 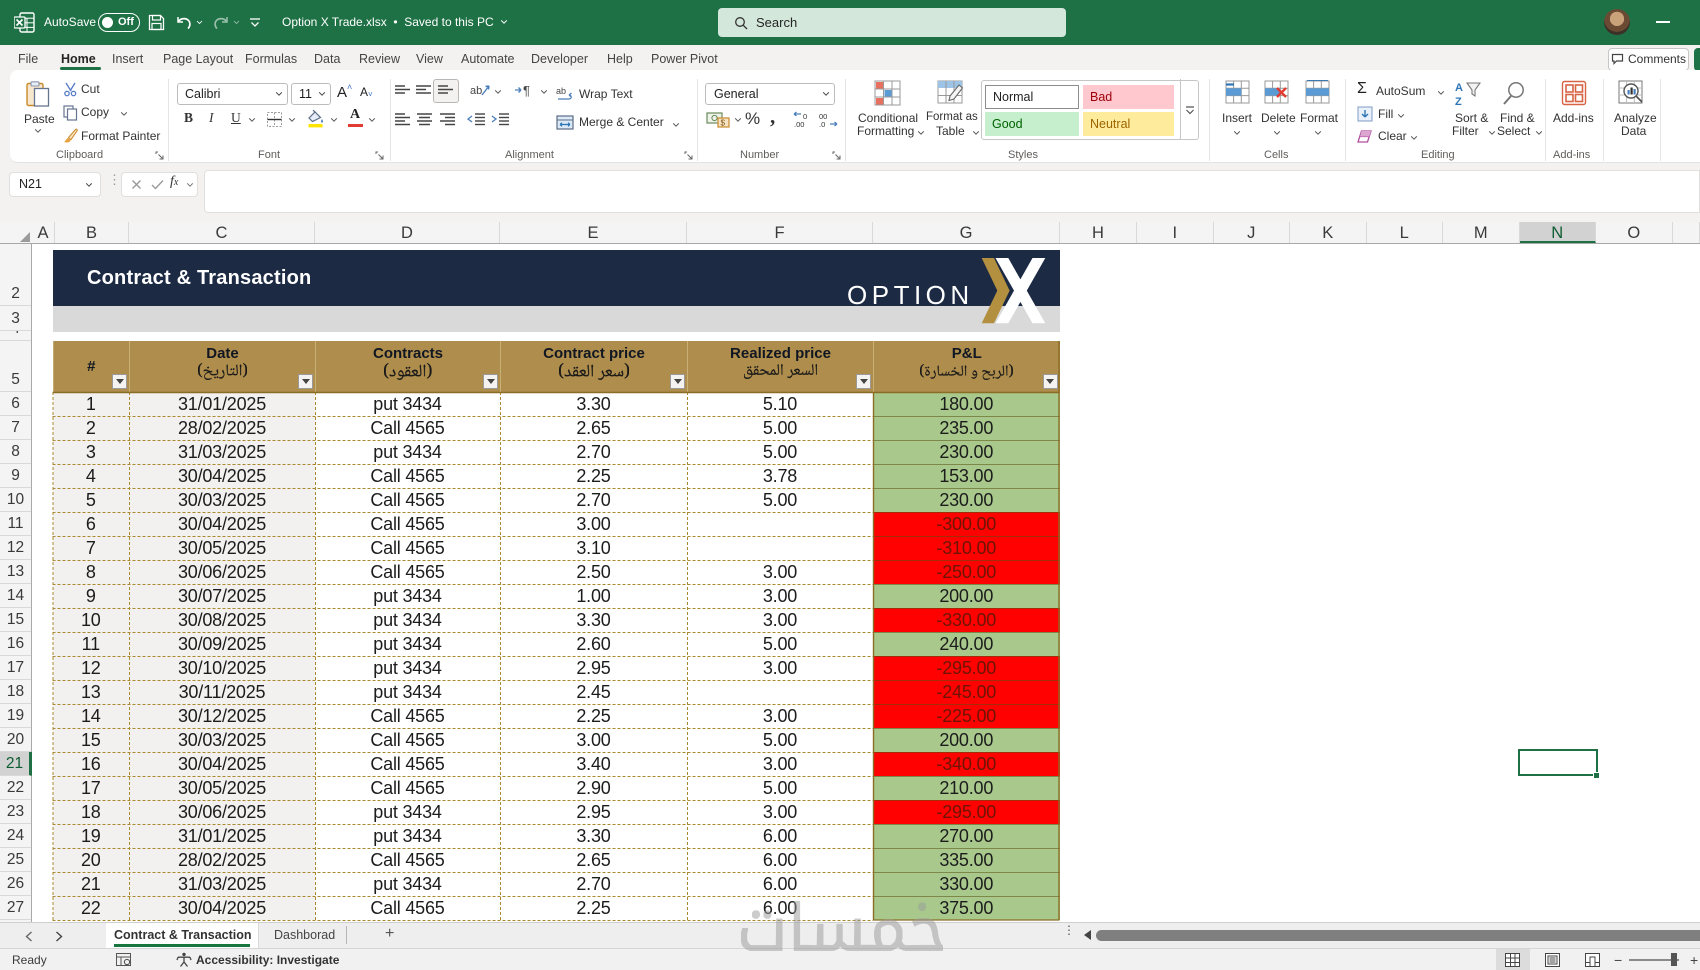 I want to click on svg-text: A, so click(x=1459, y=88).